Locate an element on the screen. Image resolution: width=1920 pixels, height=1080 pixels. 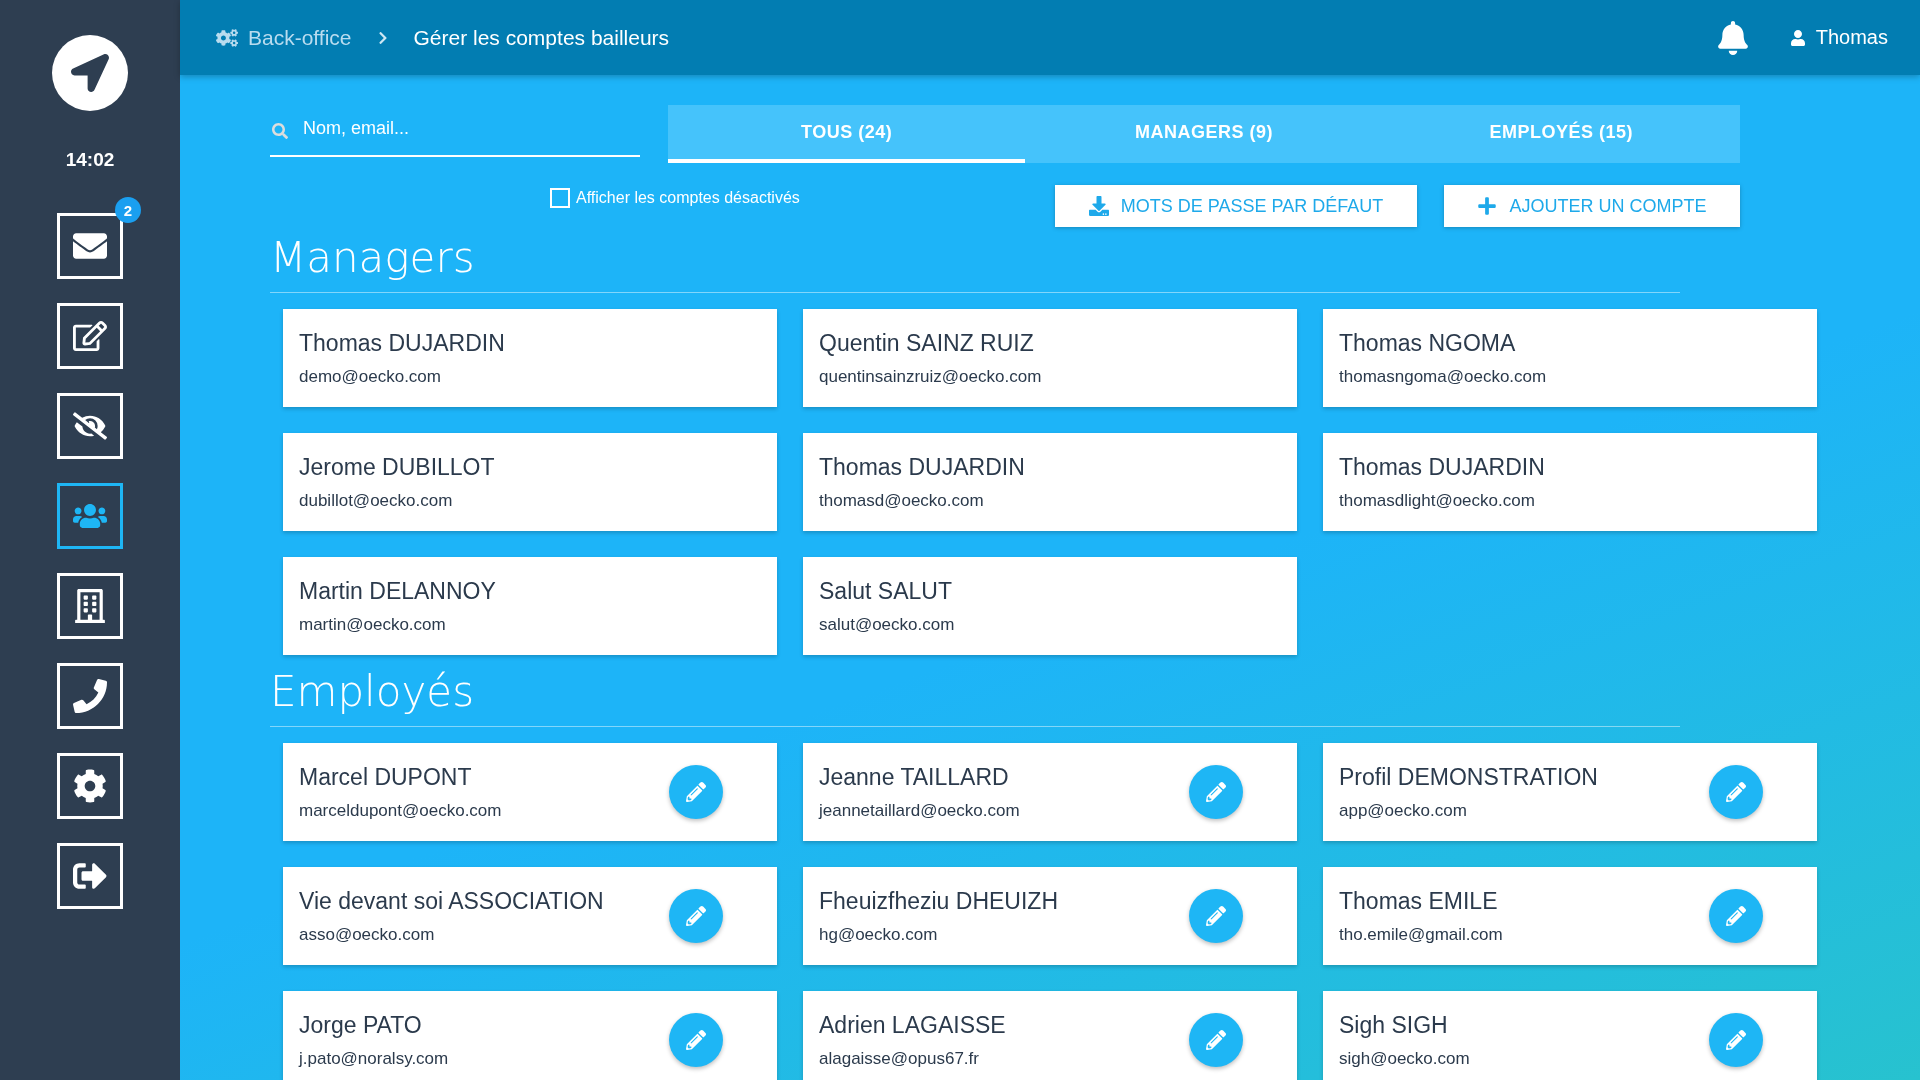
download-button: MOTS DE PASSE PAR DÉFAUT is located at coordinates (1236, 206).